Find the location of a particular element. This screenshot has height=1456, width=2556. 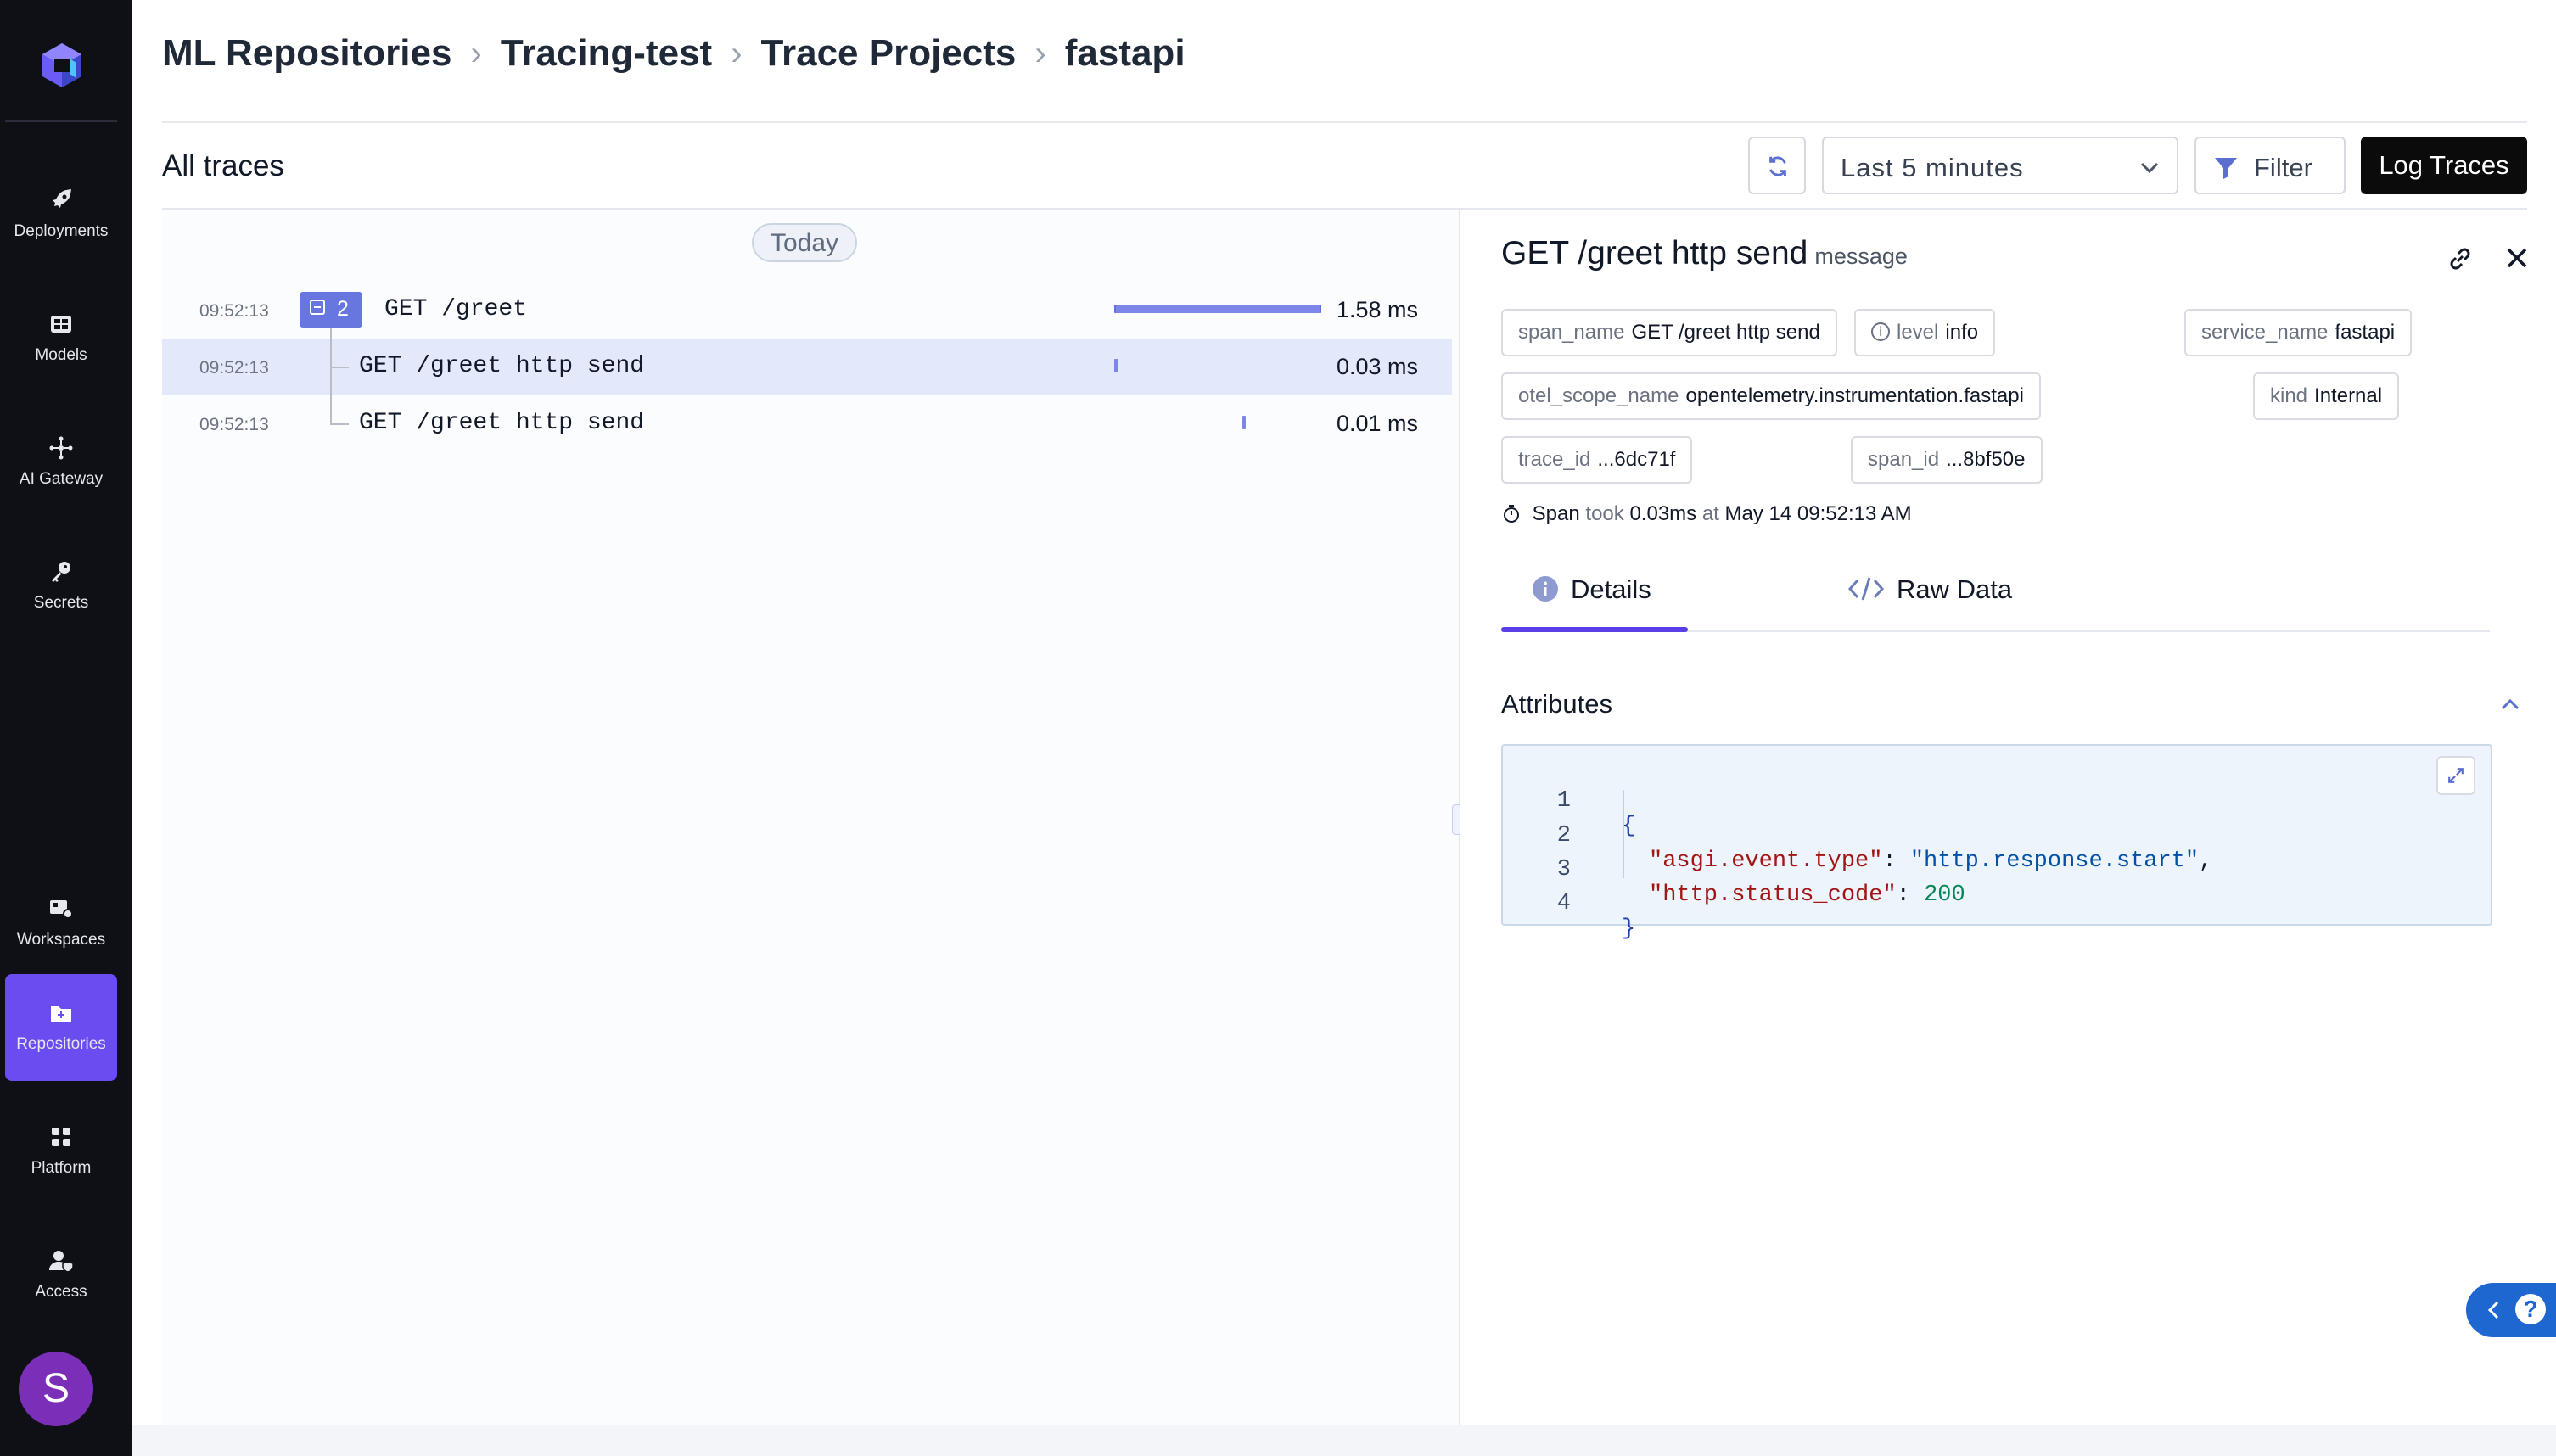

filter-button: Filter is located at coordinates (2270, 166).